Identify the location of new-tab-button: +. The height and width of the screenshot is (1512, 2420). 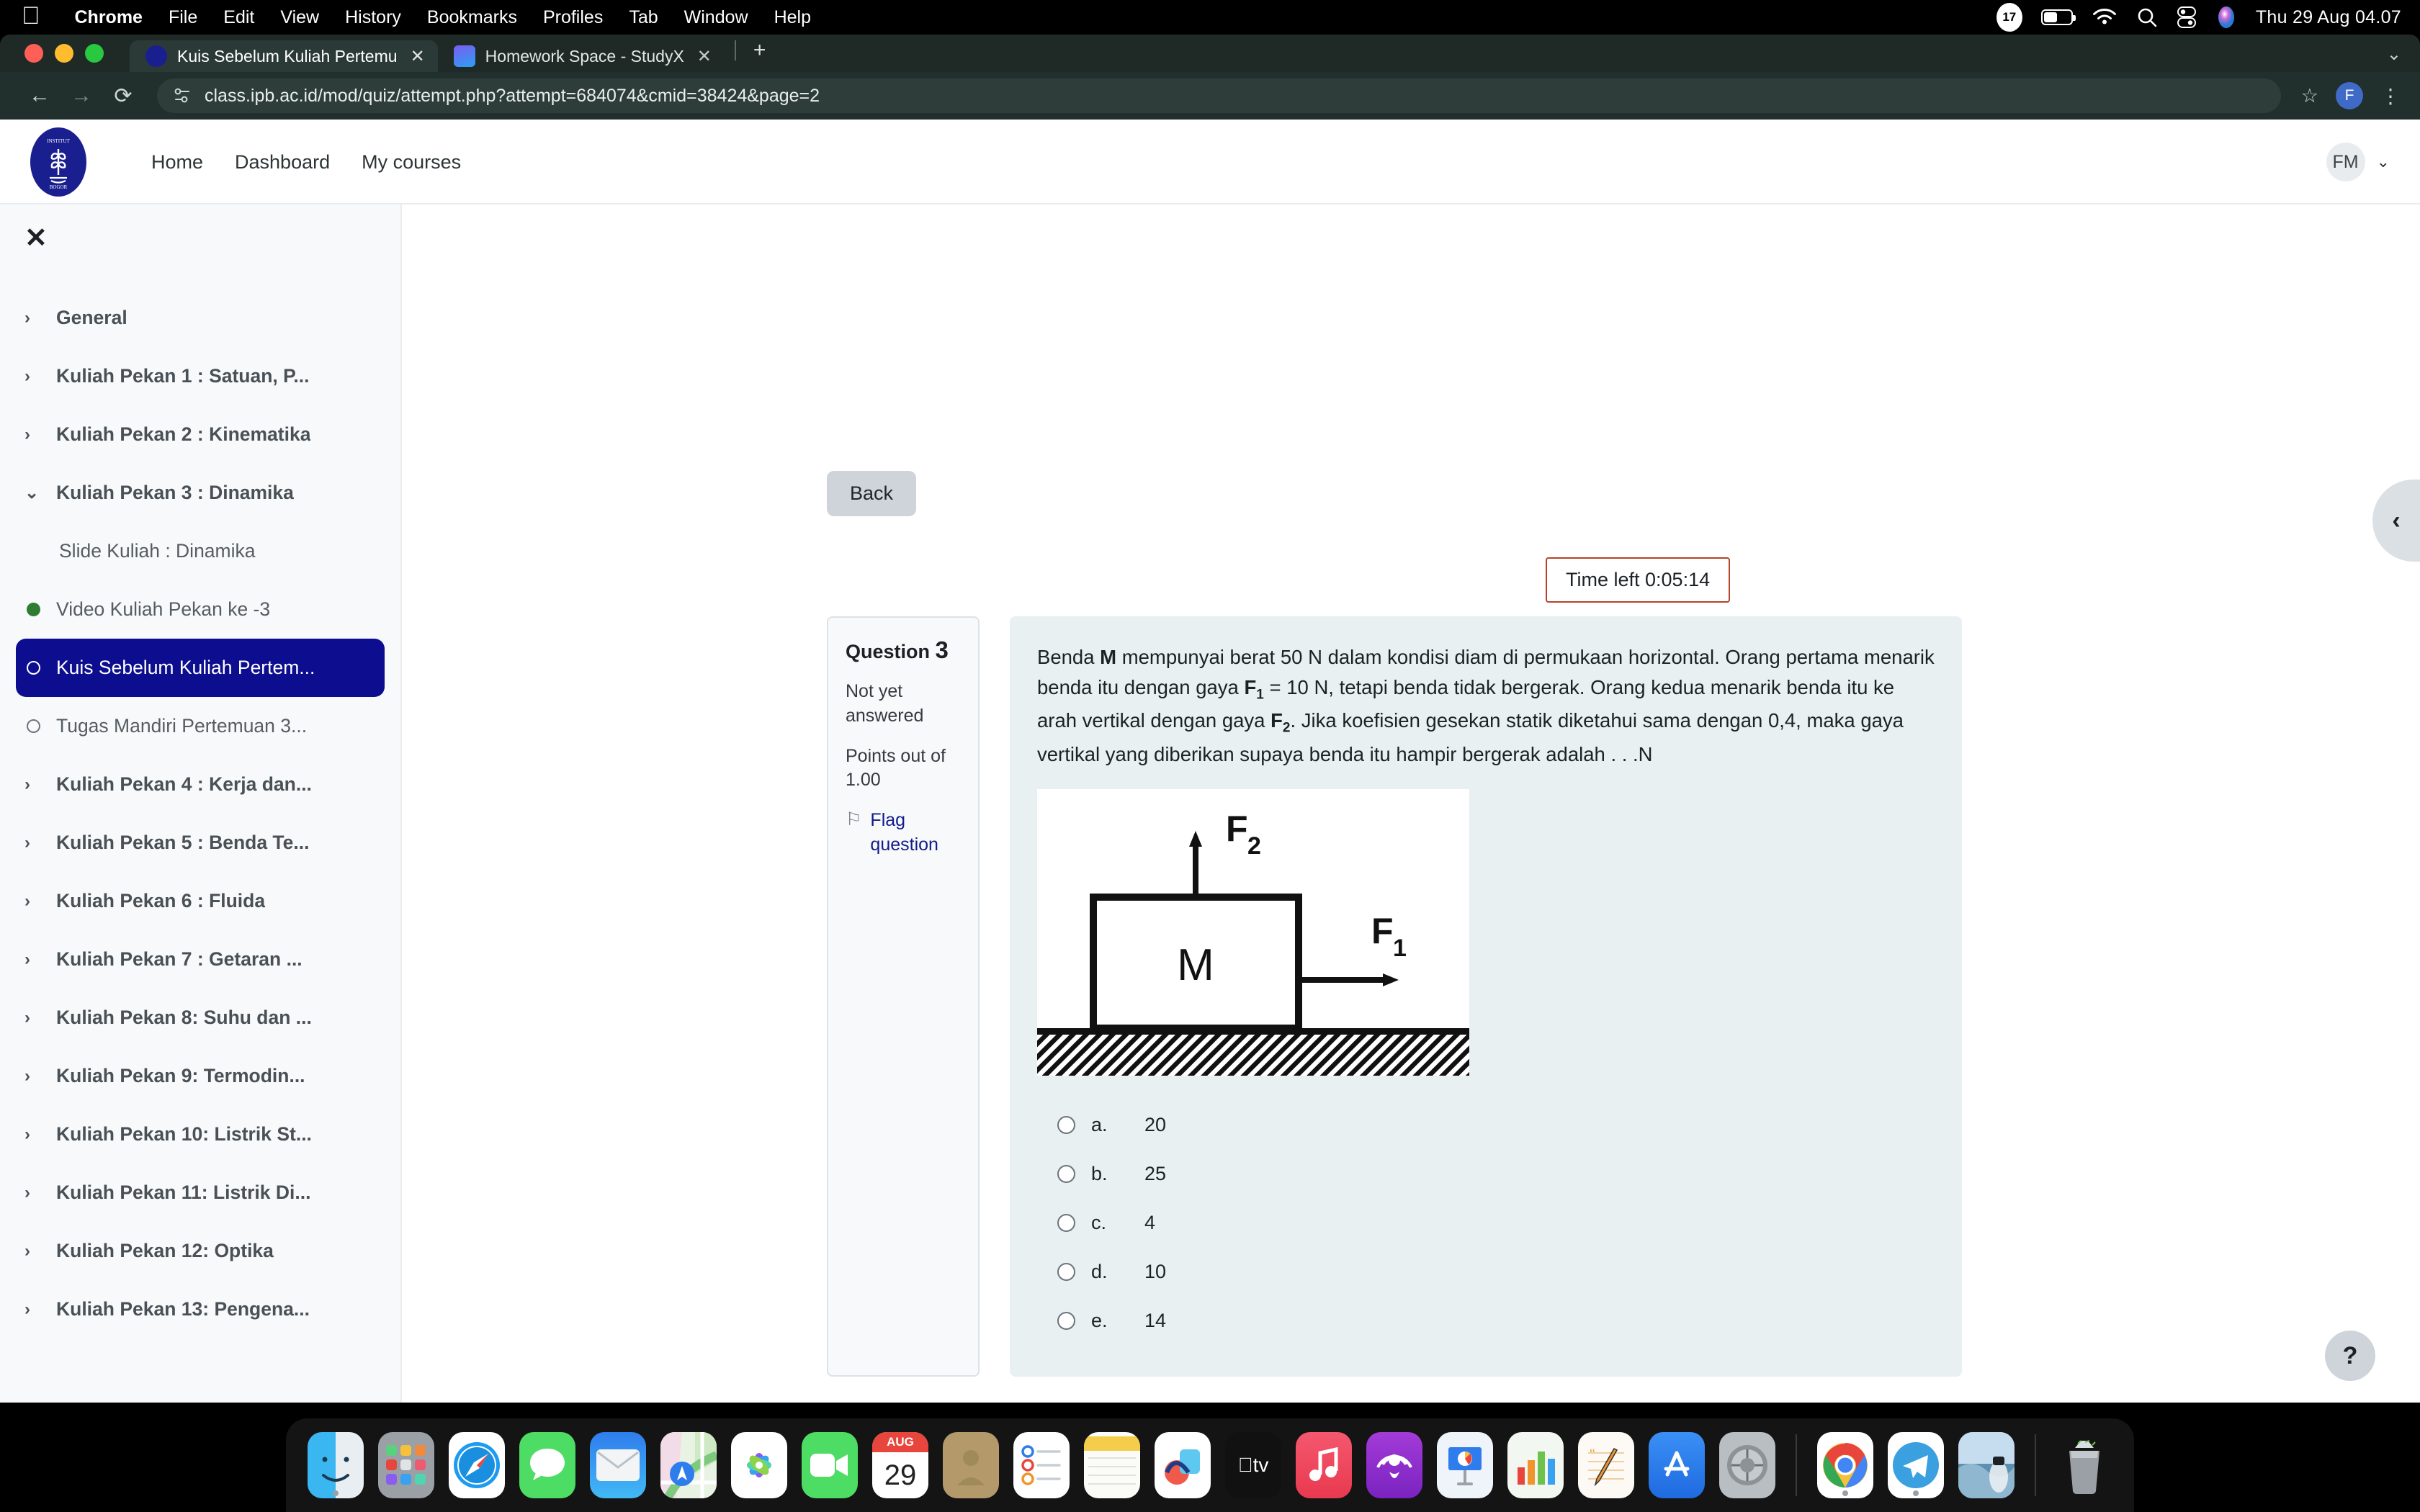
(759, 53).